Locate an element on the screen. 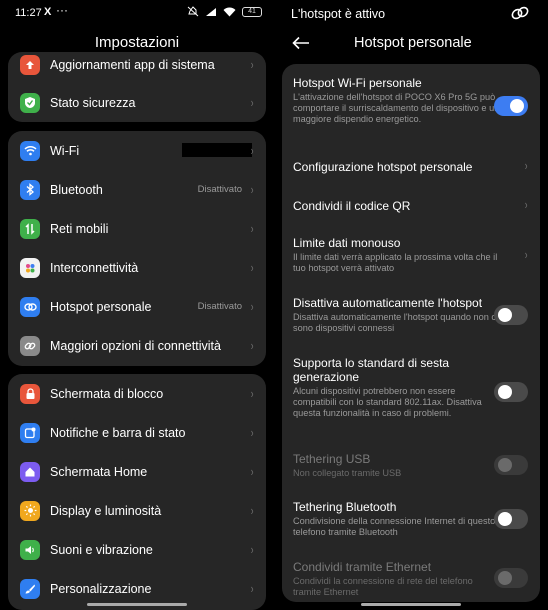 The image size is (548, 610). hotspot-link-icon is located at coordinates (520, 13).